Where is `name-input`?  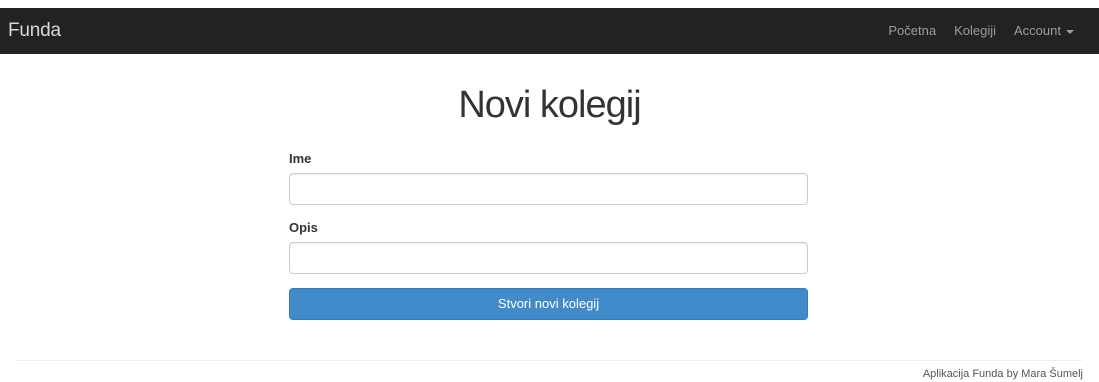
name-input is located at coordinates (548, 189).